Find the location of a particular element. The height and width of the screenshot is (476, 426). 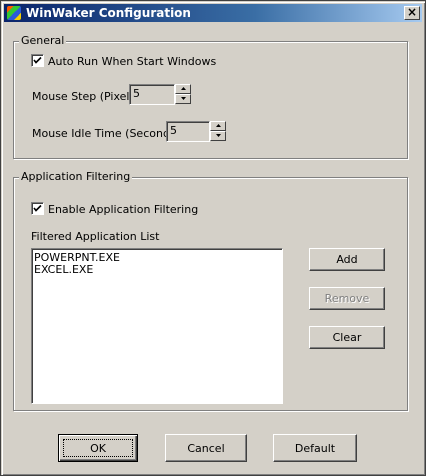

add-button: Add is located at coordinates (347, 259).